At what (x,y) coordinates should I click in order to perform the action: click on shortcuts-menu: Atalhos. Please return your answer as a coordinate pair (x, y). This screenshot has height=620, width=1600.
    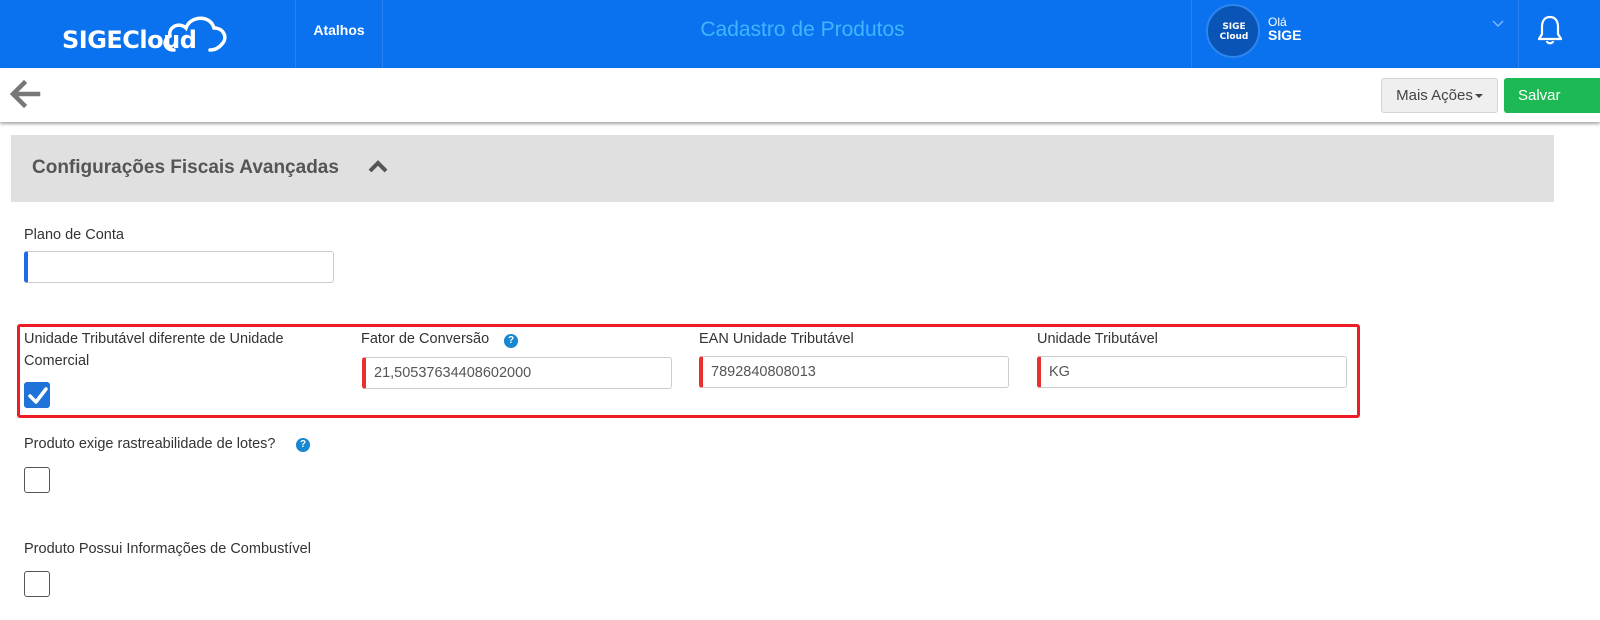
    Looking at the image, I should click on (339, 34).